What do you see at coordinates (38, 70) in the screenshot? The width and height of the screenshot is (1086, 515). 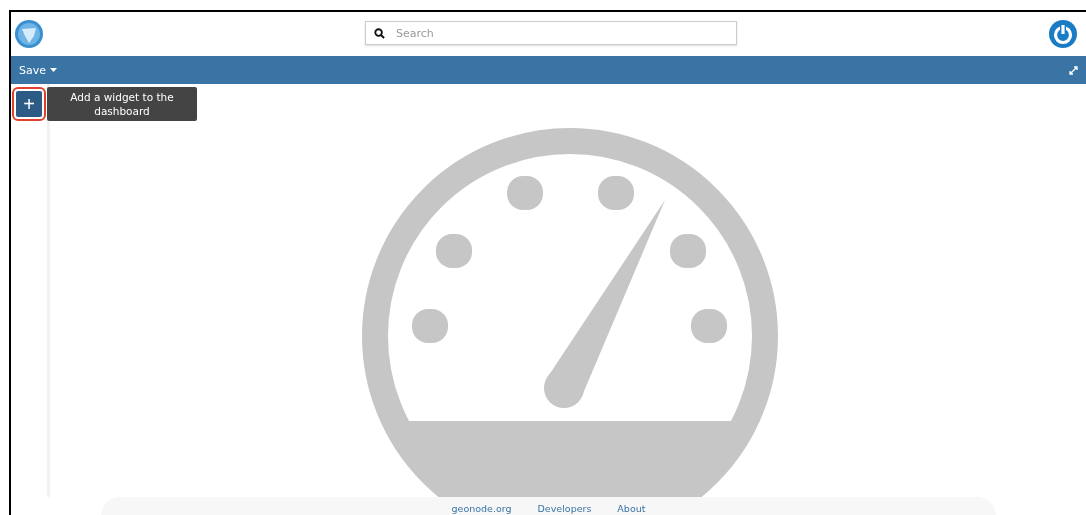 I see `save-menu: Save` at bounding box center [38, 70].